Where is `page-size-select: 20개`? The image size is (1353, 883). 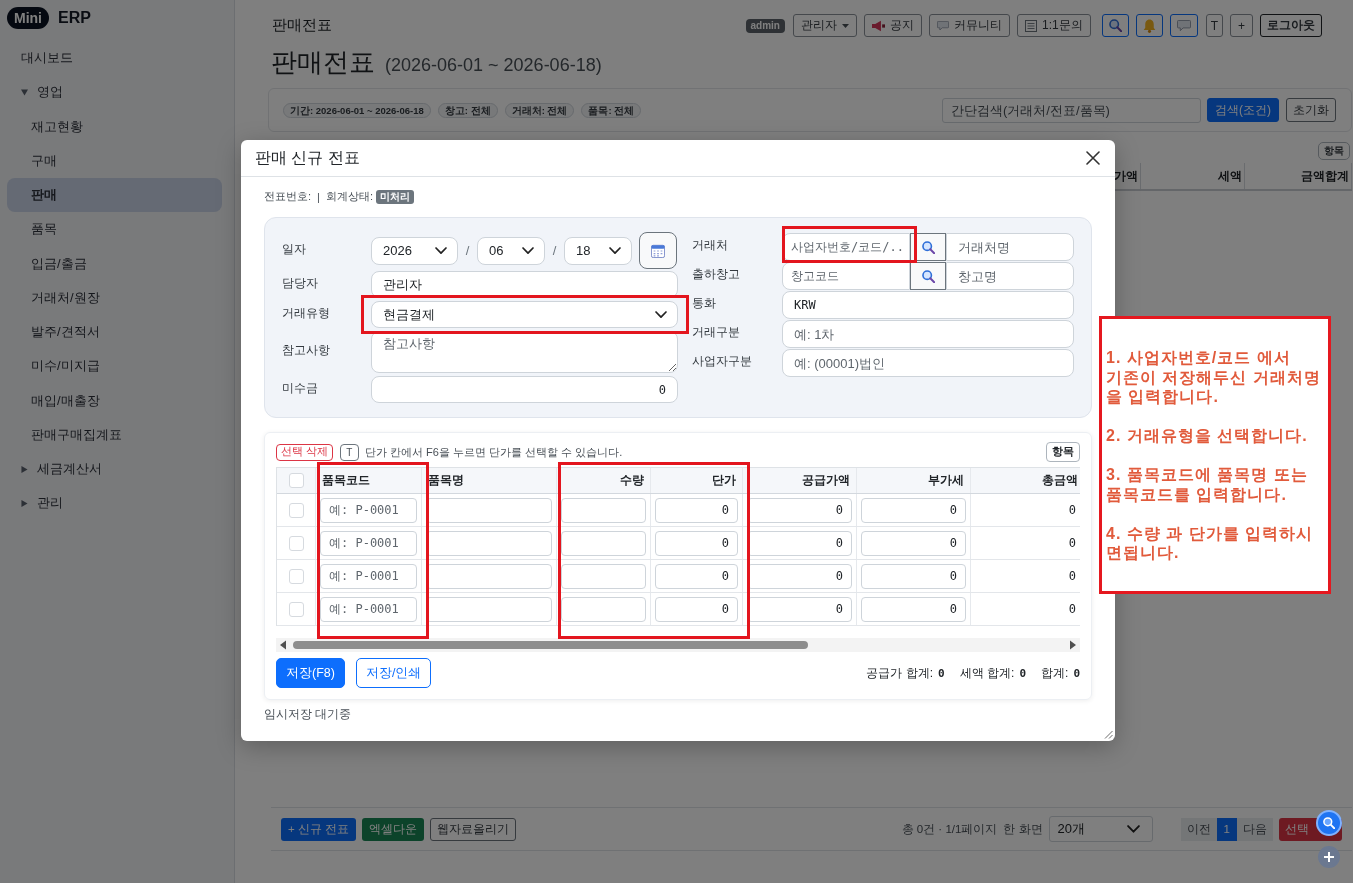
page-size-select: 20개 is located at coordinates (1100, 829).